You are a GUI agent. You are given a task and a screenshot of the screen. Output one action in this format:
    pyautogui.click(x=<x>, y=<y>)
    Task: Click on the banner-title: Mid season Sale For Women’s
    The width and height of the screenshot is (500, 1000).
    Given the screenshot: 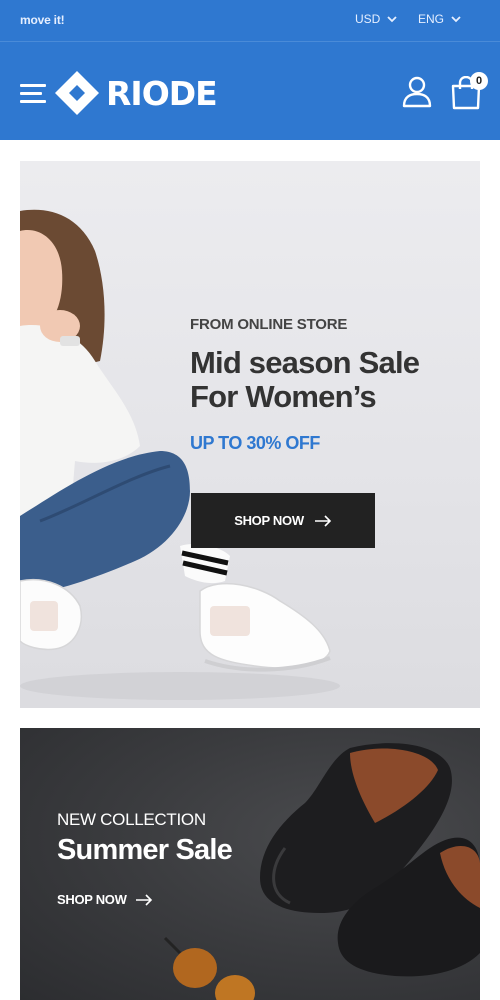 What is the action you would take?
    pyautogui.click(x=330, y=380)
    